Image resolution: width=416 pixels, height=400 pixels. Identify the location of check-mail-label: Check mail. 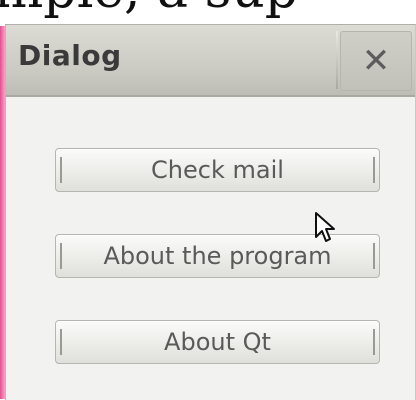
(217, 170).